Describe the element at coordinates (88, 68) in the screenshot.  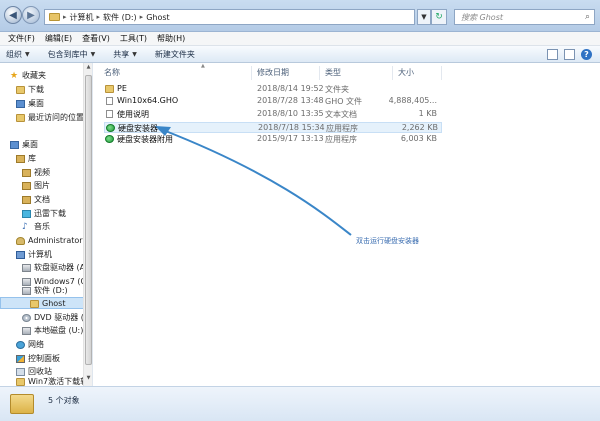
I see `scroll-up-icon: ▲` at that location.